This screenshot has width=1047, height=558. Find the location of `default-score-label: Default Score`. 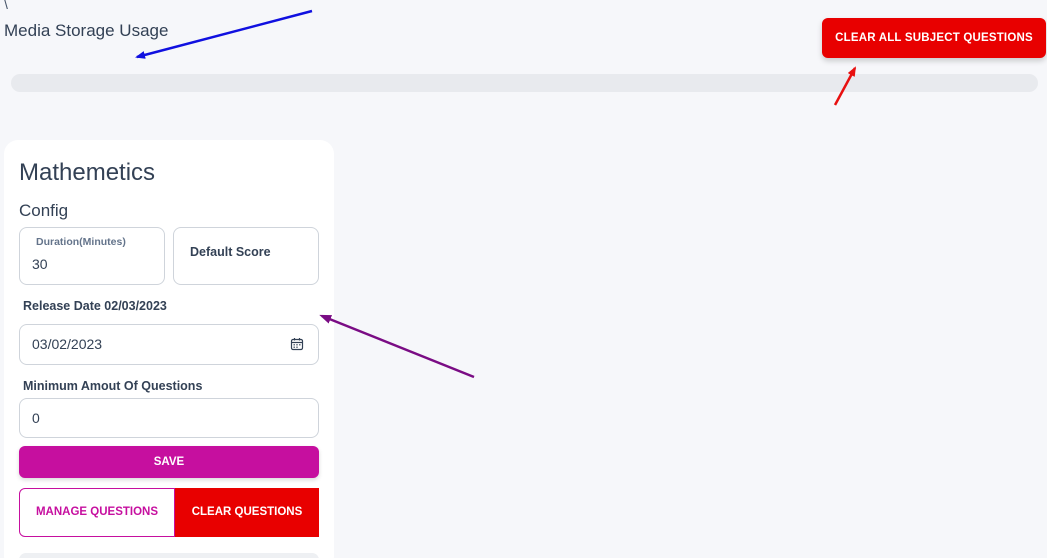

default-score-label: Default Score is located at coordinates (230, 252).